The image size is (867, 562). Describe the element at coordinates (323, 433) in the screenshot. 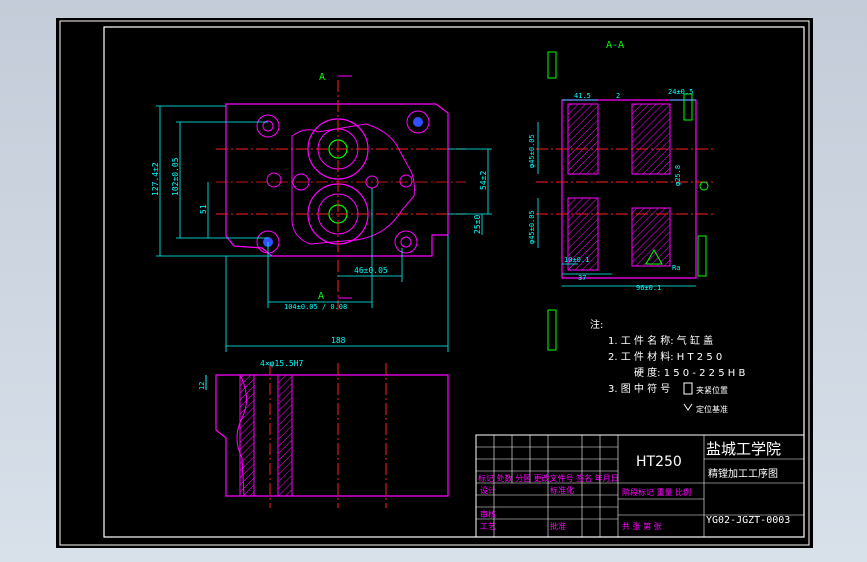

I see `side-view: 12 4×φ15.5H7` at that location.